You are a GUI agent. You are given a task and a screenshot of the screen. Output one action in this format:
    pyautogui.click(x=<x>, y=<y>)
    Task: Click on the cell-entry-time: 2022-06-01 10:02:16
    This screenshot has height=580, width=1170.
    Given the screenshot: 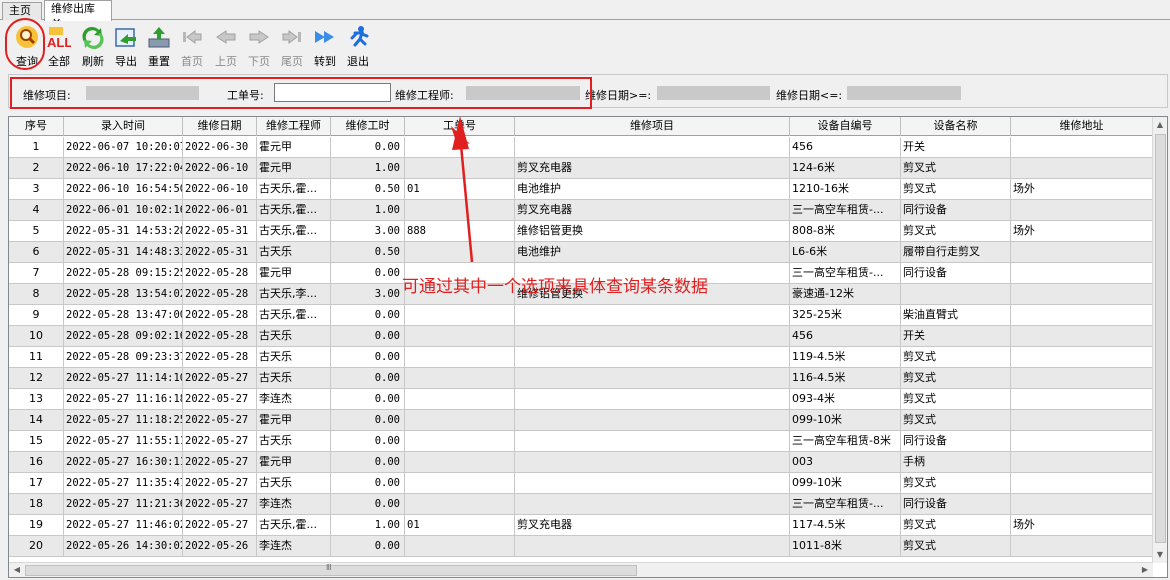 What is the action you would take?
    pyautogui.click(x=123, y=210)
    